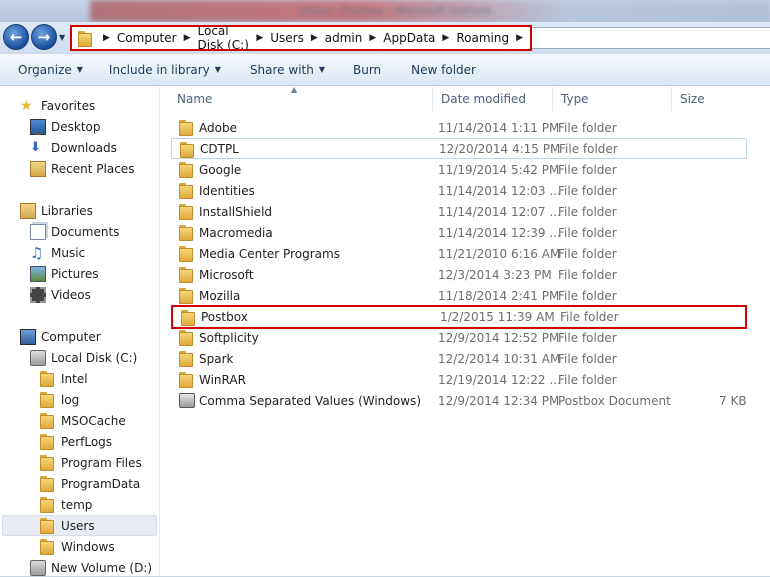 The height and width of the screenshot is (577, 770). I want to click on forward-arrow-icon: →, so click(44, 36).